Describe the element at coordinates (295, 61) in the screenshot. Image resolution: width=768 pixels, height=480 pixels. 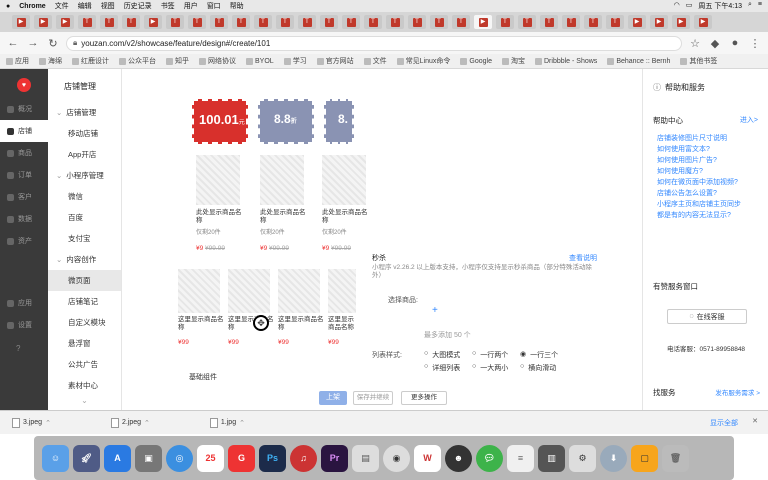
I see `bookmark-item: 学习` at that location.